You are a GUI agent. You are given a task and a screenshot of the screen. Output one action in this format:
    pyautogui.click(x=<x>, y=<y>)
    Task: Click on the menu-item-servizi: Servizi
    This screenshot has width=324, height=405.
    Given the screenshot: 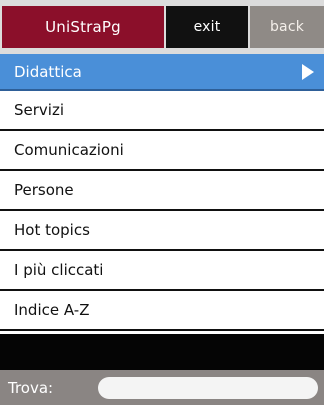 What is the action you would take?
    pyautogui.click(x=162, y=111)
    